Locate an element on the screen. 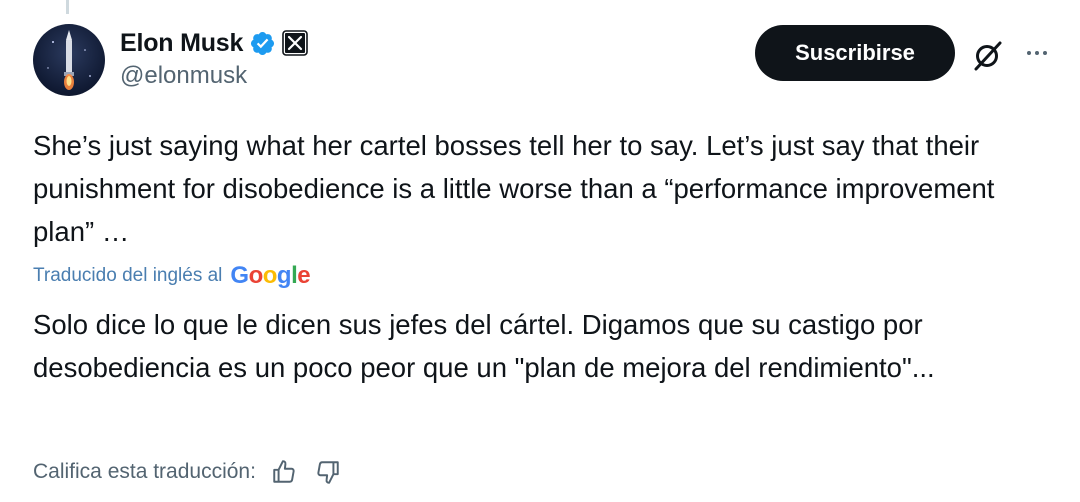 Image resolution: width=1080 pixels, height=502 pixels. x-logo-icon is located at coordinates (295, 43).